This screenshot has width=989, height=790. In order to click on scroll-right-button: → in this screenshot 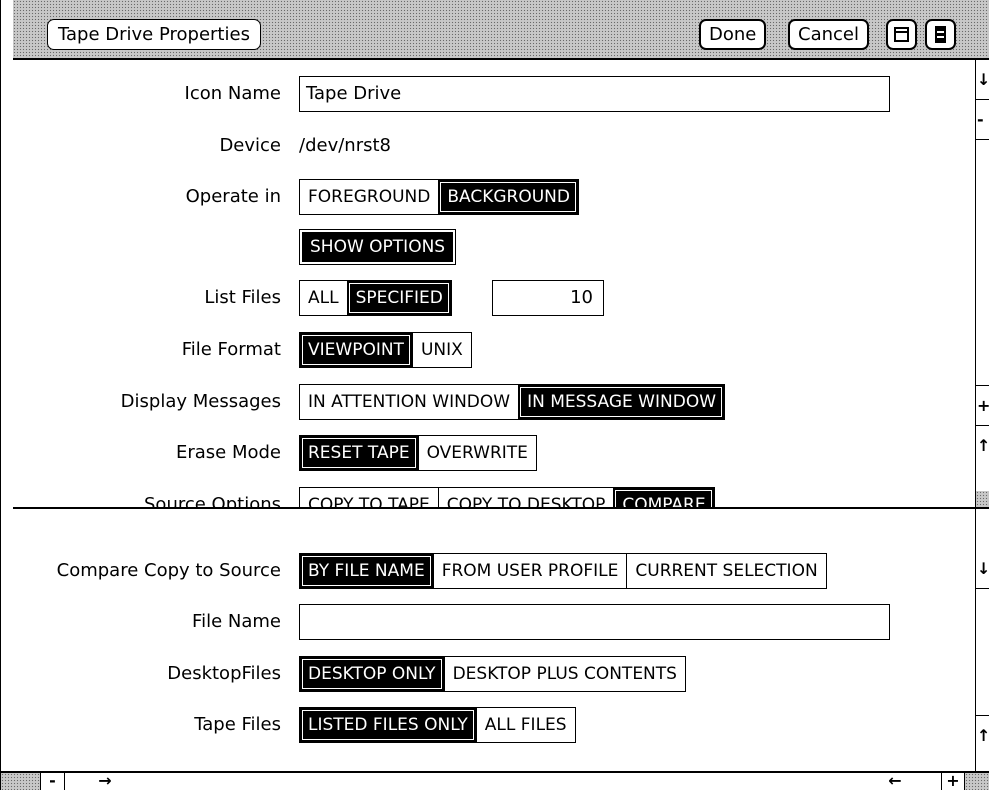, I will do `click(105, 781)`.